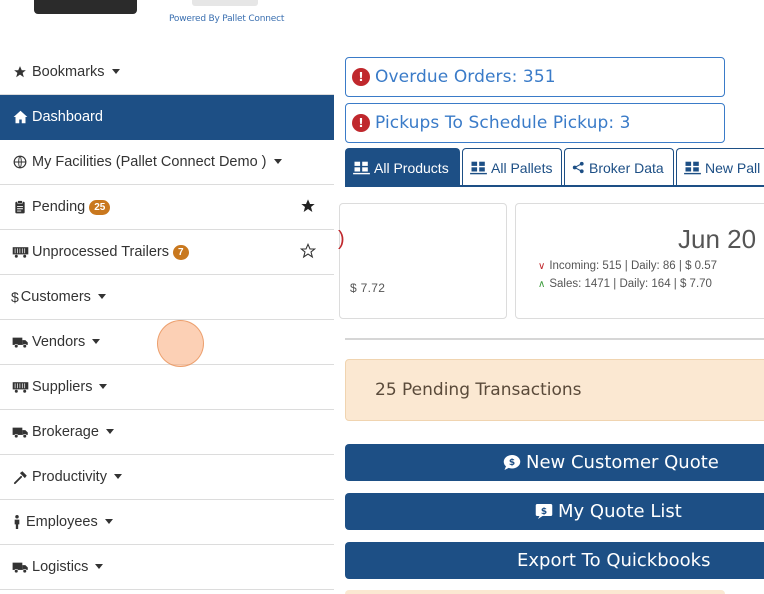  I want to click on pending-transactions-text: 25 Pending Transactions, so click(478, 390).